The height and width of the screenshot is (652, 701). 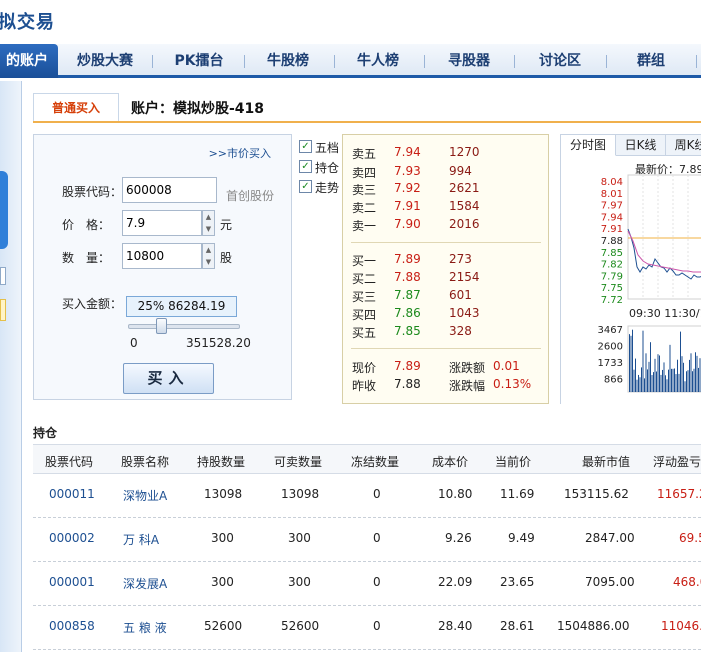 What do you see at coordinates (367, 122) in the screenshot?
I see `subtab-underline` at bounding box center [367, 122].